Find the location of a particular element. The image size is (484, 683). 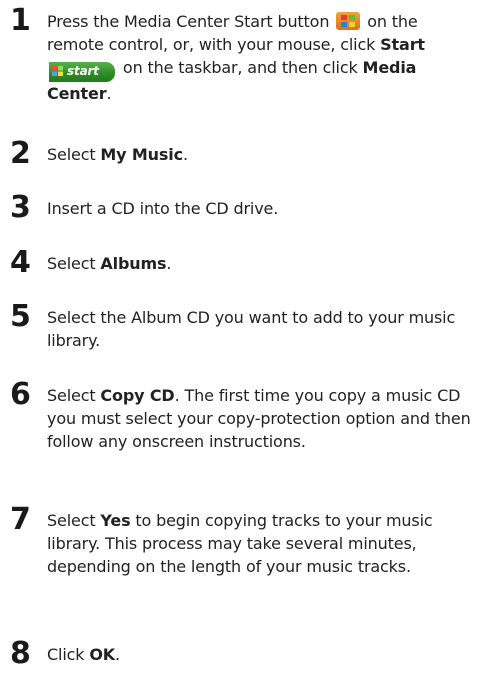

step-1-text-part1: Press the Media Center Start button is located at coordinates (188, 21).